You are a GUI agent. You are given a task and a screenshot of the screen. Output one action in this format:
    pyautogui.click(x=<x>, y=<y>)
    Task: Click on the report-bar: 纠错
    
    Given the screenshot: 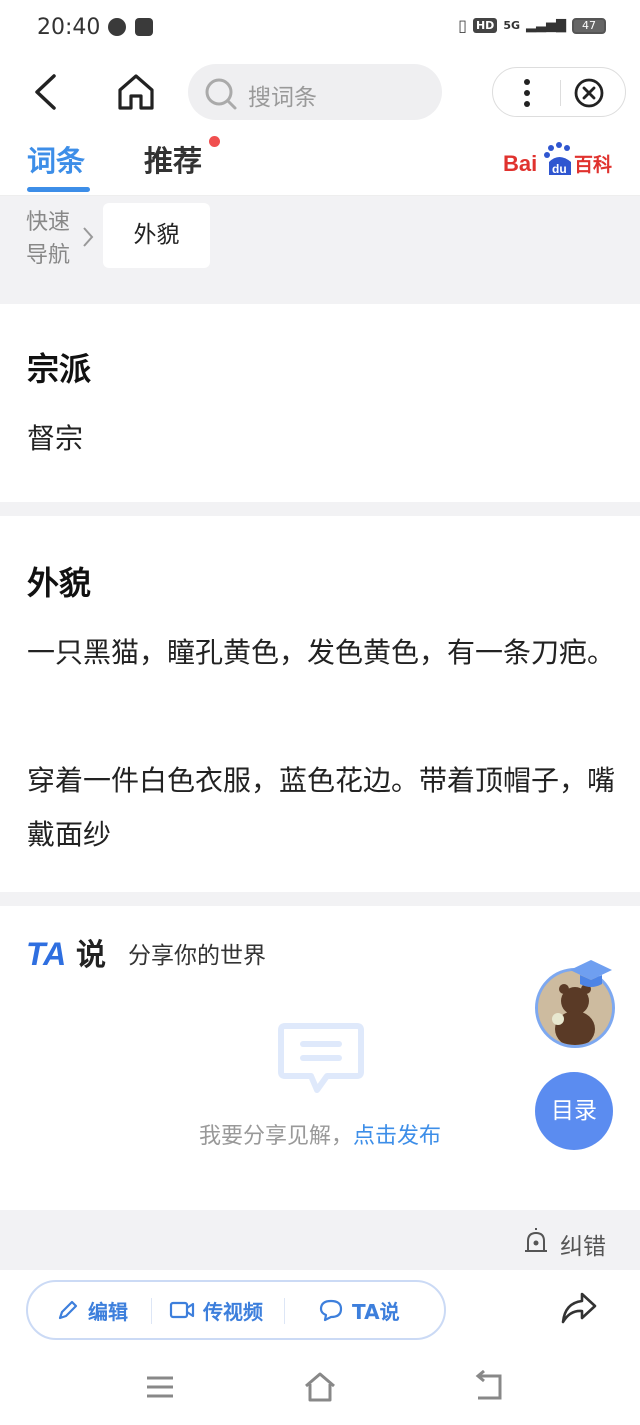 What is the action you would take?
    pyautogui.click(x=320, y=1240)
    